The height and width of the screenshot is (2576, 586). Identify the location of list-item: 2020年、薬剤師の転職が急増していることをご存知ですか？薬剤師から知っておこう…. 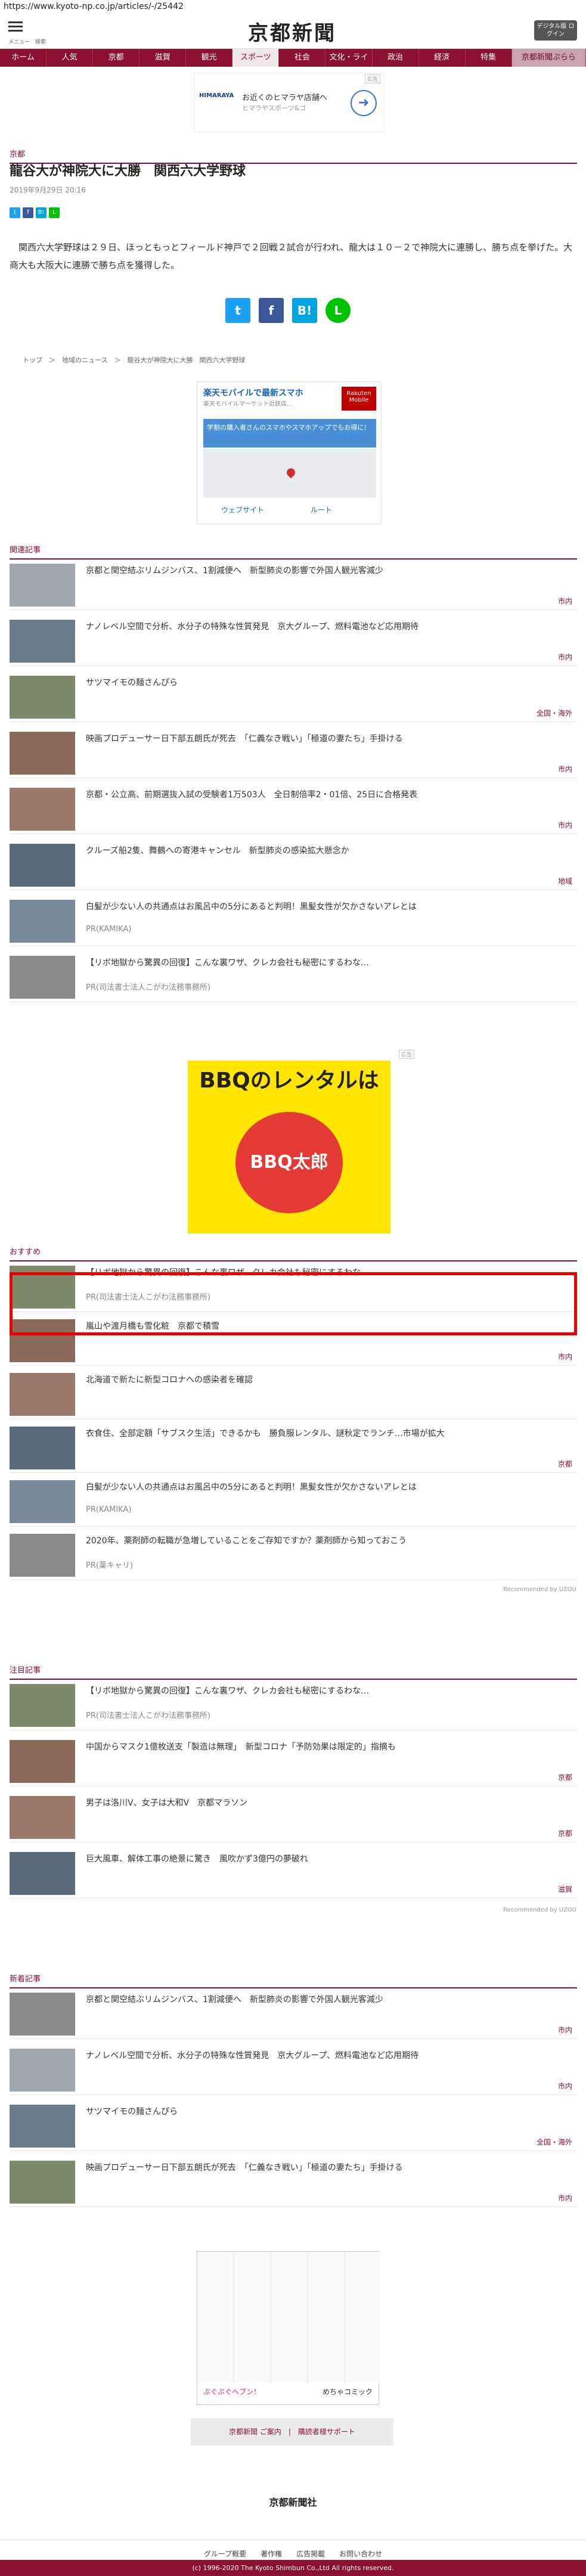
(293, 1555).